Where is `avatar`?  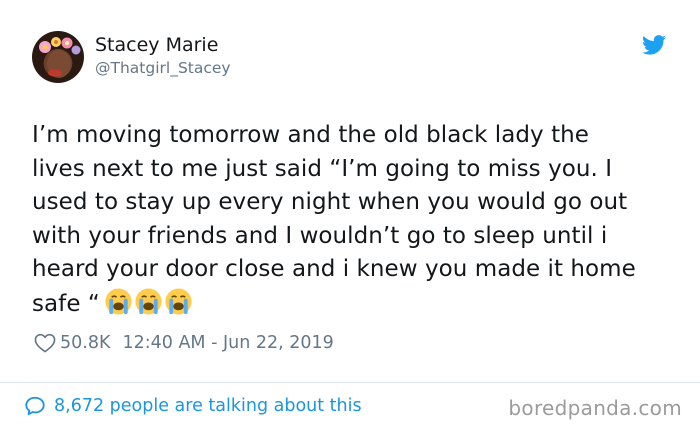 avatar is located at coordinates (58, 57).